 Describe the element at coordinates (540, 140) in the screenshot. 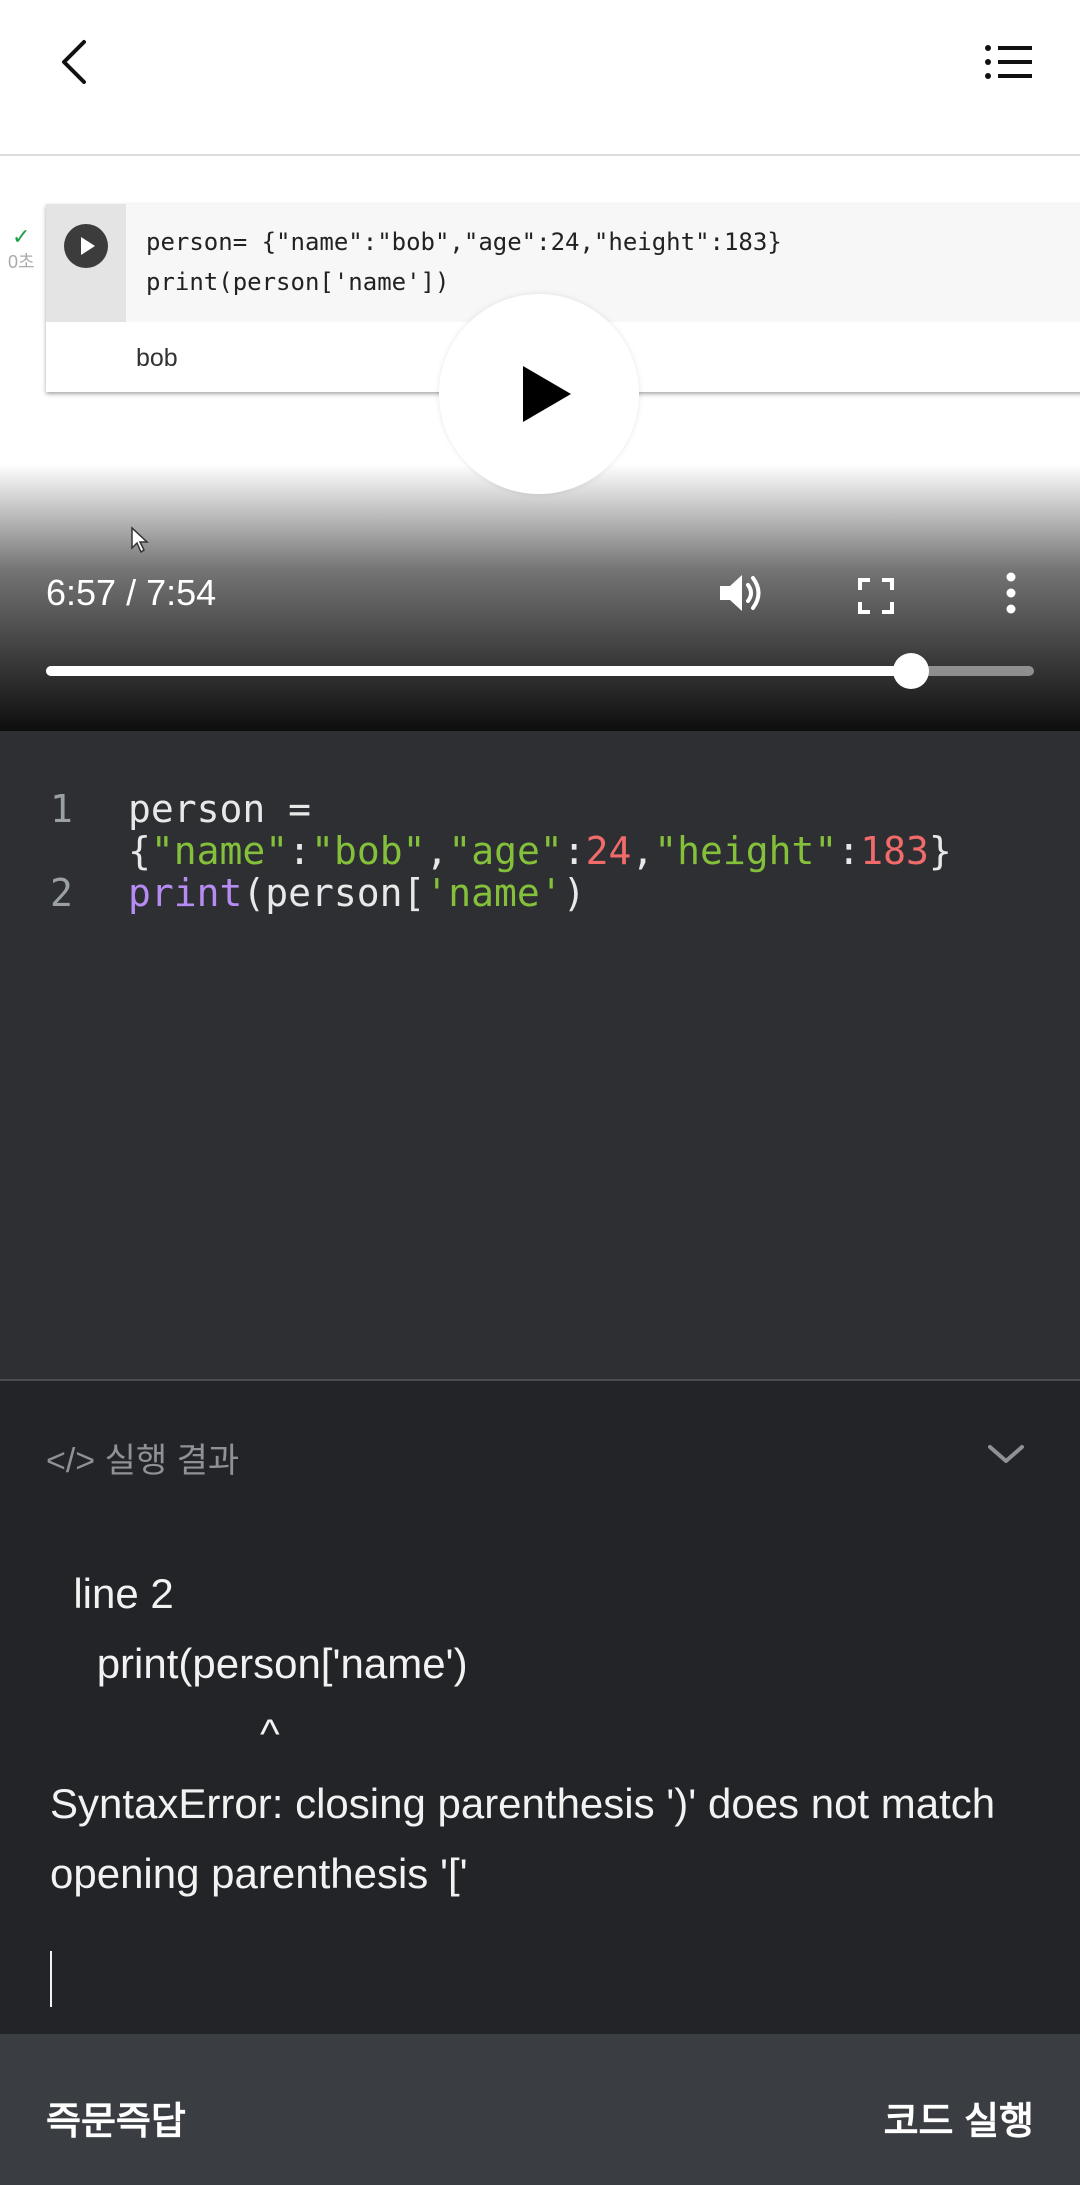

I see `notebook-toolbar-strip` at that location.